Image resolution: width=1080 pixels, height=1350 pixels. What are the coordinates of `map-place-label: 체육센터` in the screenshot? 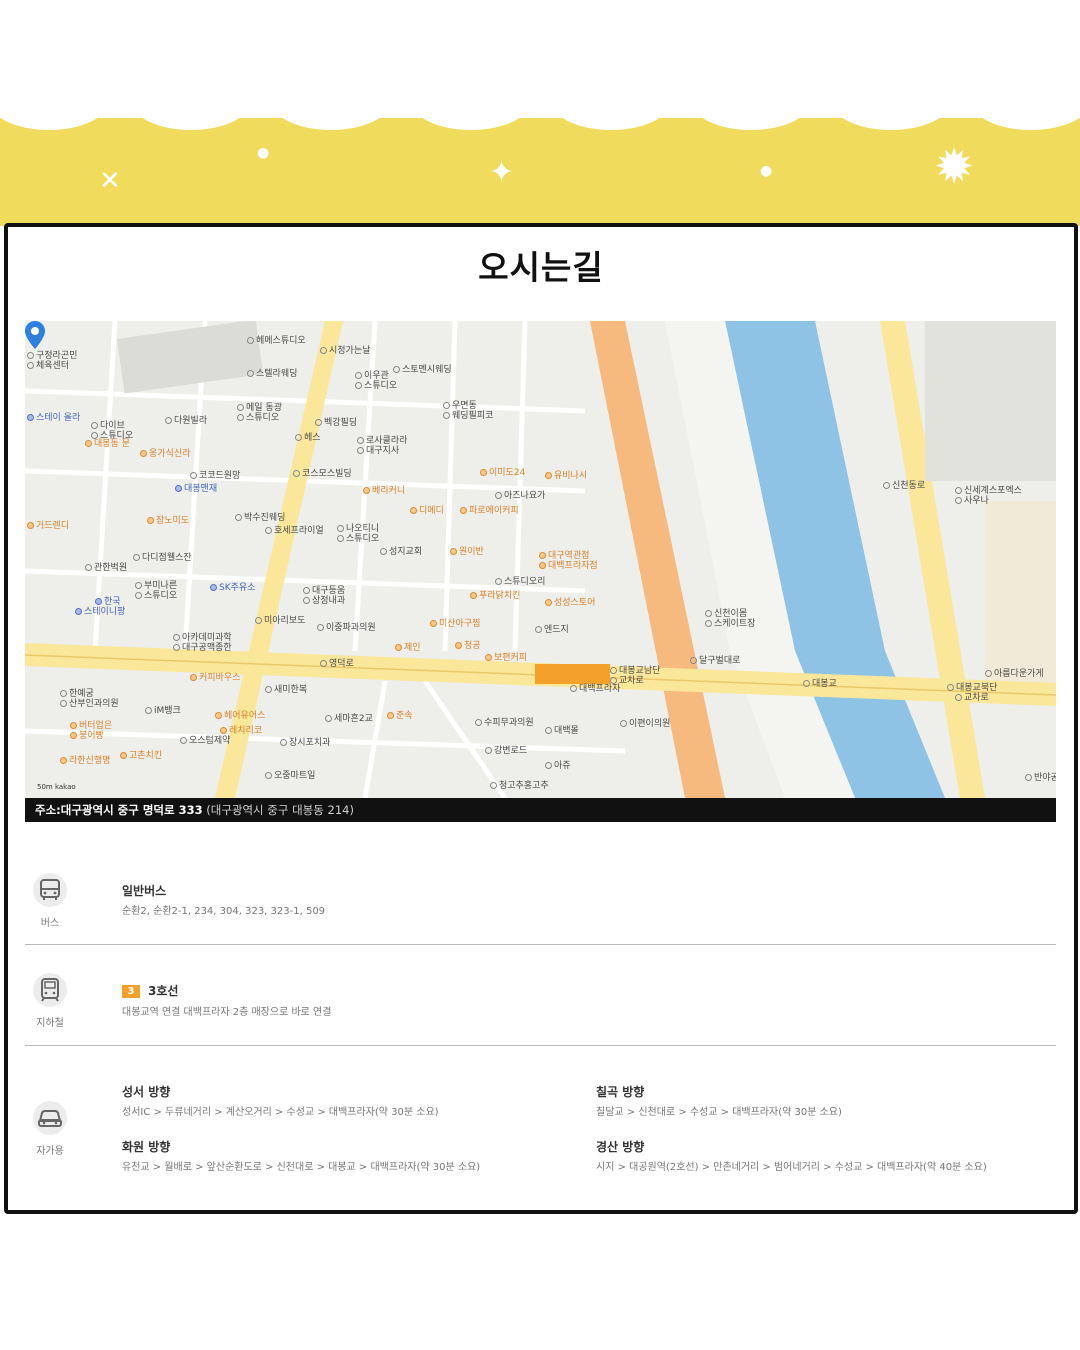 It's located at (48, 366).